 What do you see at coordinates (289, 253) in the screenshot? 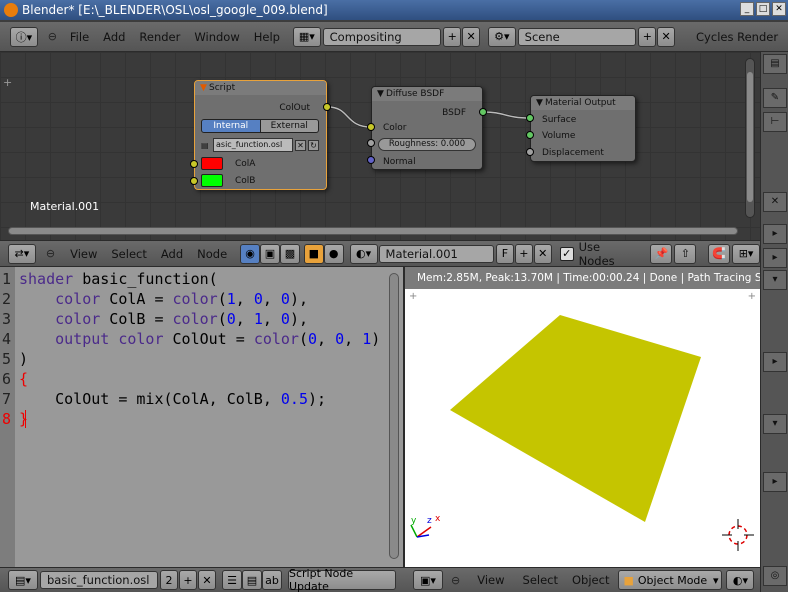
I see `texture-nodes-icon: ▩` at bounding box center [289, 253].